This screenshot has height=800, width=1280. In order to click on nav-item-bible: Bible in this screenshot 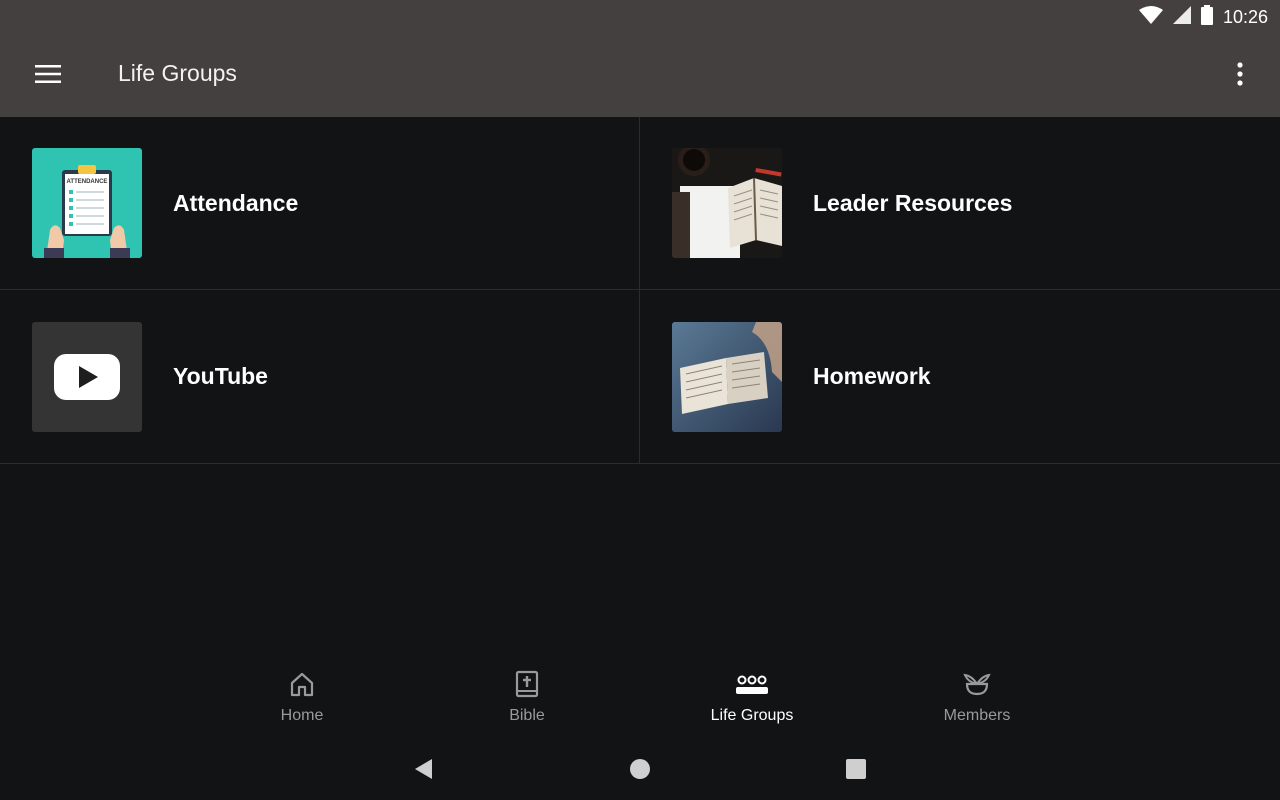, I will do `click(527, 701)`.